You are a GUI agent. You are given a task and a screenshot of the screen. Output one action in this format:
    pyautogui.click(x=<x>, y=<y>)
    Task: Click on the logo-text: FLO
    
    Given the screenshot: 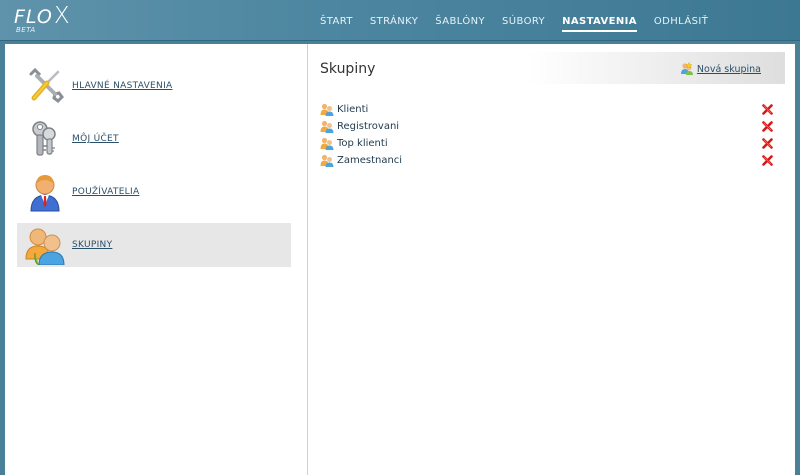 What is the action you would take?
    pyautogui.click(x=33, y=17)
    